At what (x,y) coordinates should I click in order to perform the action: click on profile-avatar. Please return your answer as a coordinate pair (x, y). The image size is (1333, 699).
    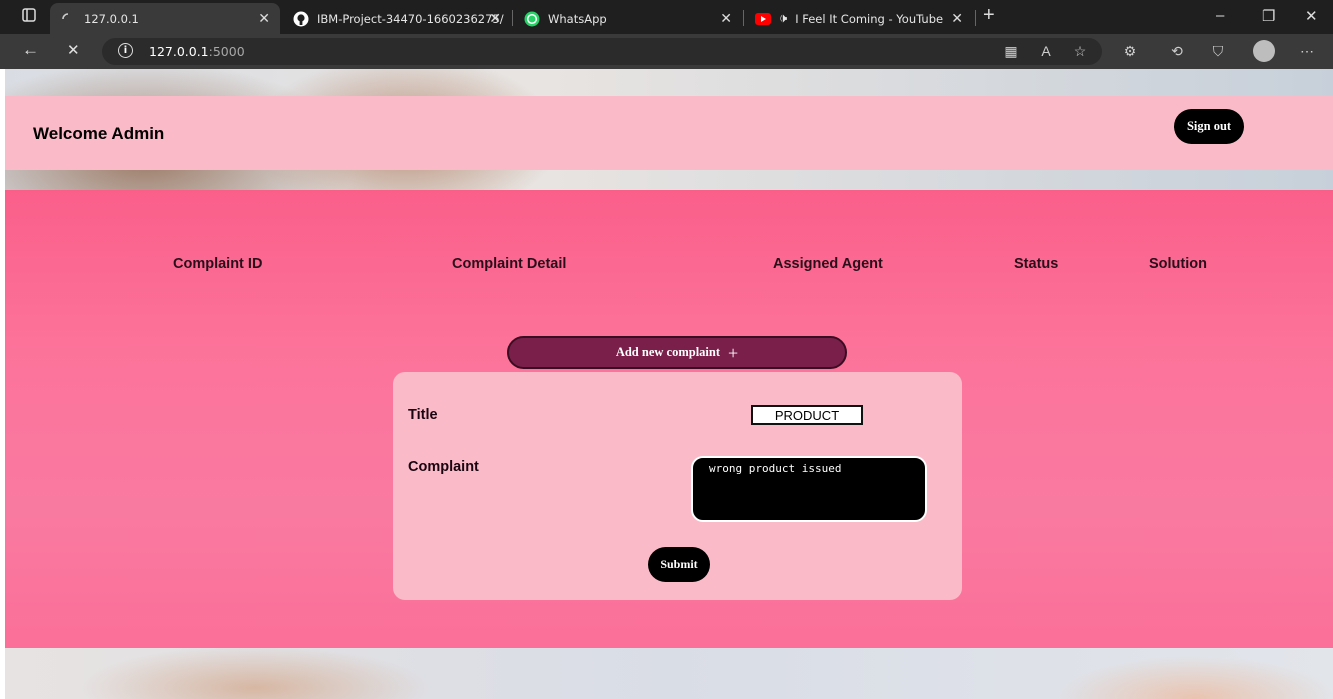
    Looking at the image, I should click on (1264, 51).